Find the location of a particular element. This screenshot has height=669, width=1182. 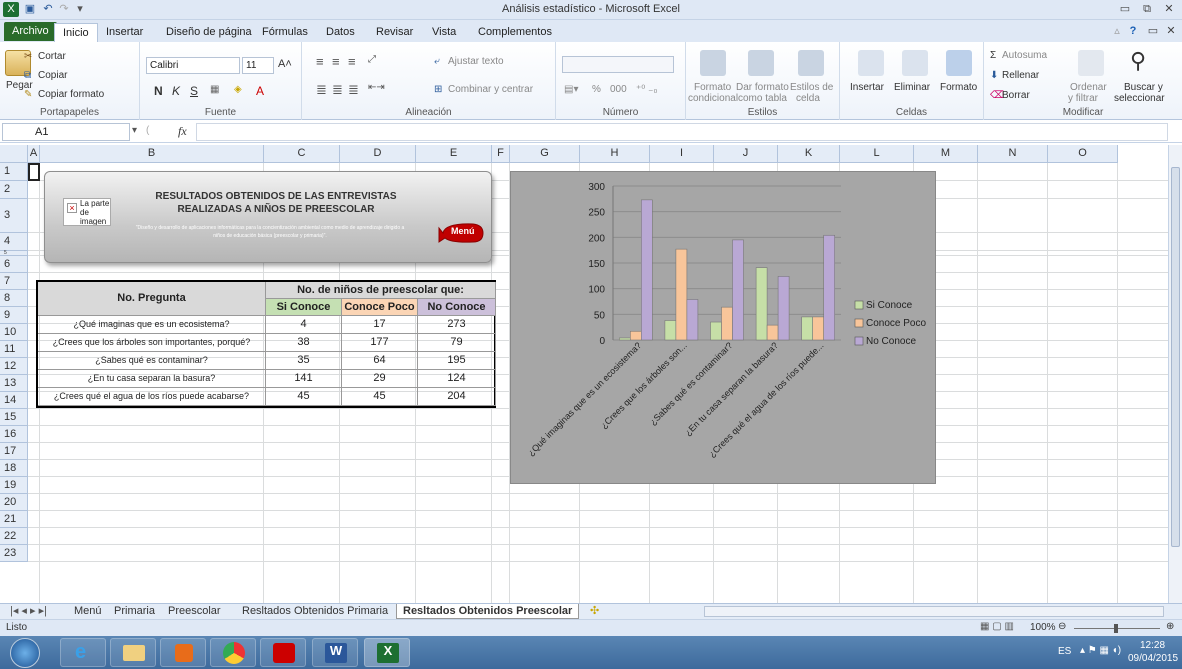

tab-inicio: Inicio is located at coordinates (76, 32).